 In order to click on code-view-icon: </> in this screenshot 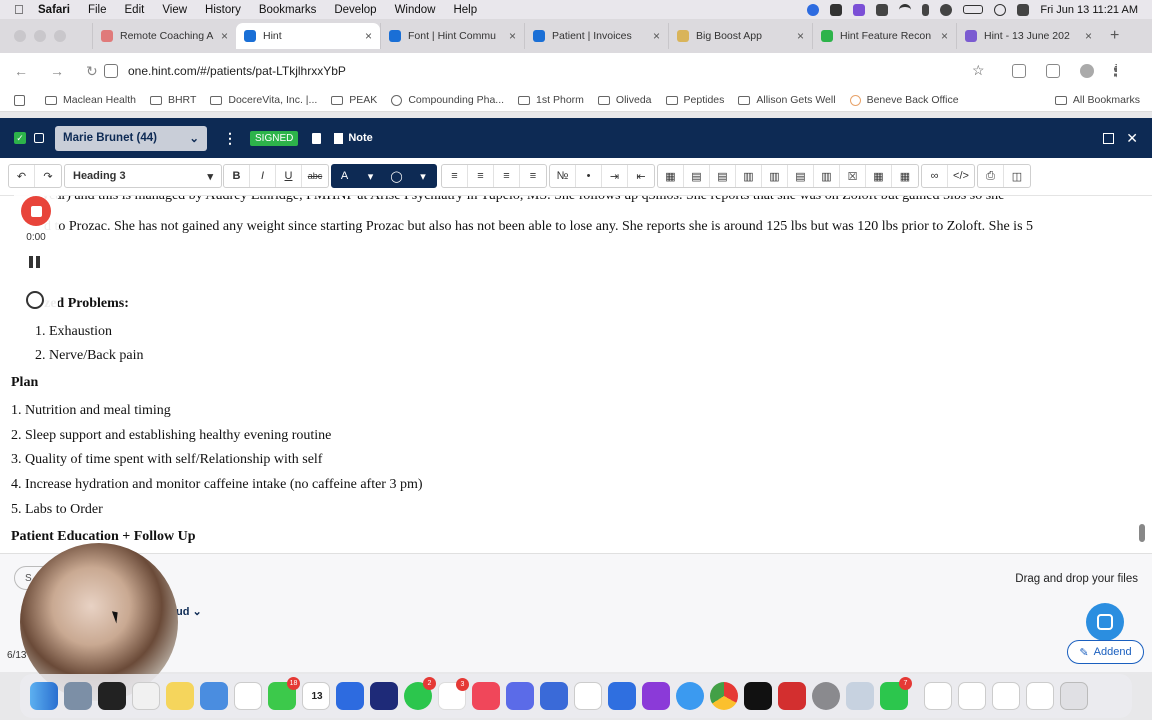, I will do `click(961, 176)`.